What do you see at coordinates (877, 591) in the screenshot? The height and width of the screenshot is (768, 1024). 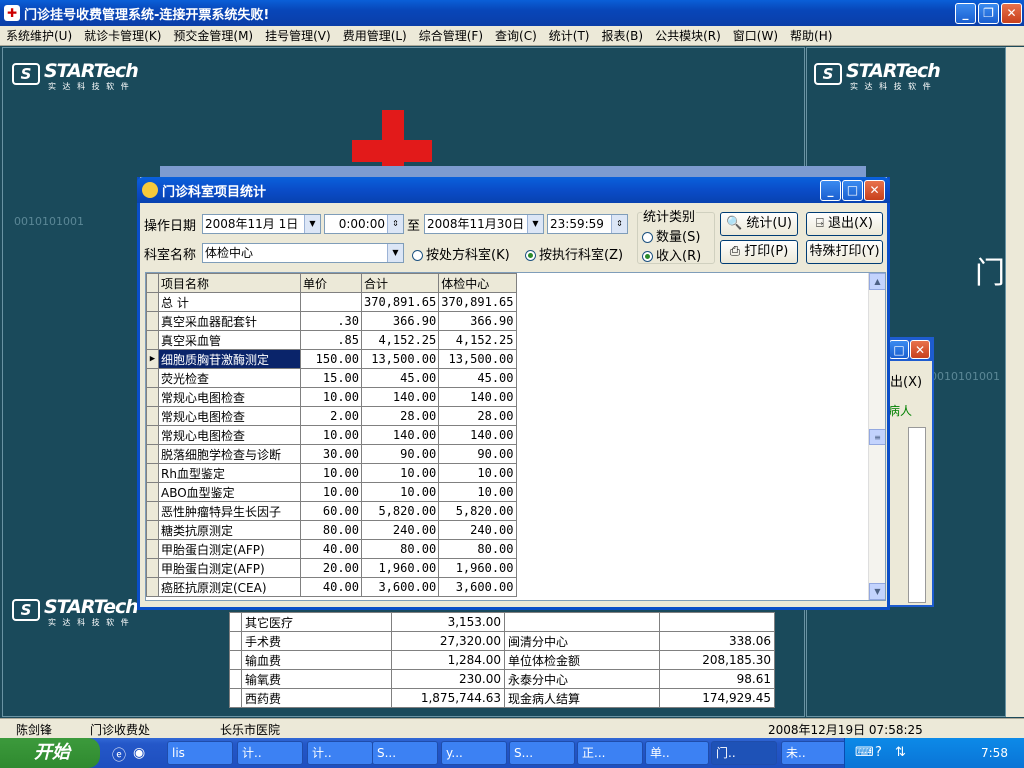 I see `scroll-down-icon: ▼` at bounding box center [877, 591].